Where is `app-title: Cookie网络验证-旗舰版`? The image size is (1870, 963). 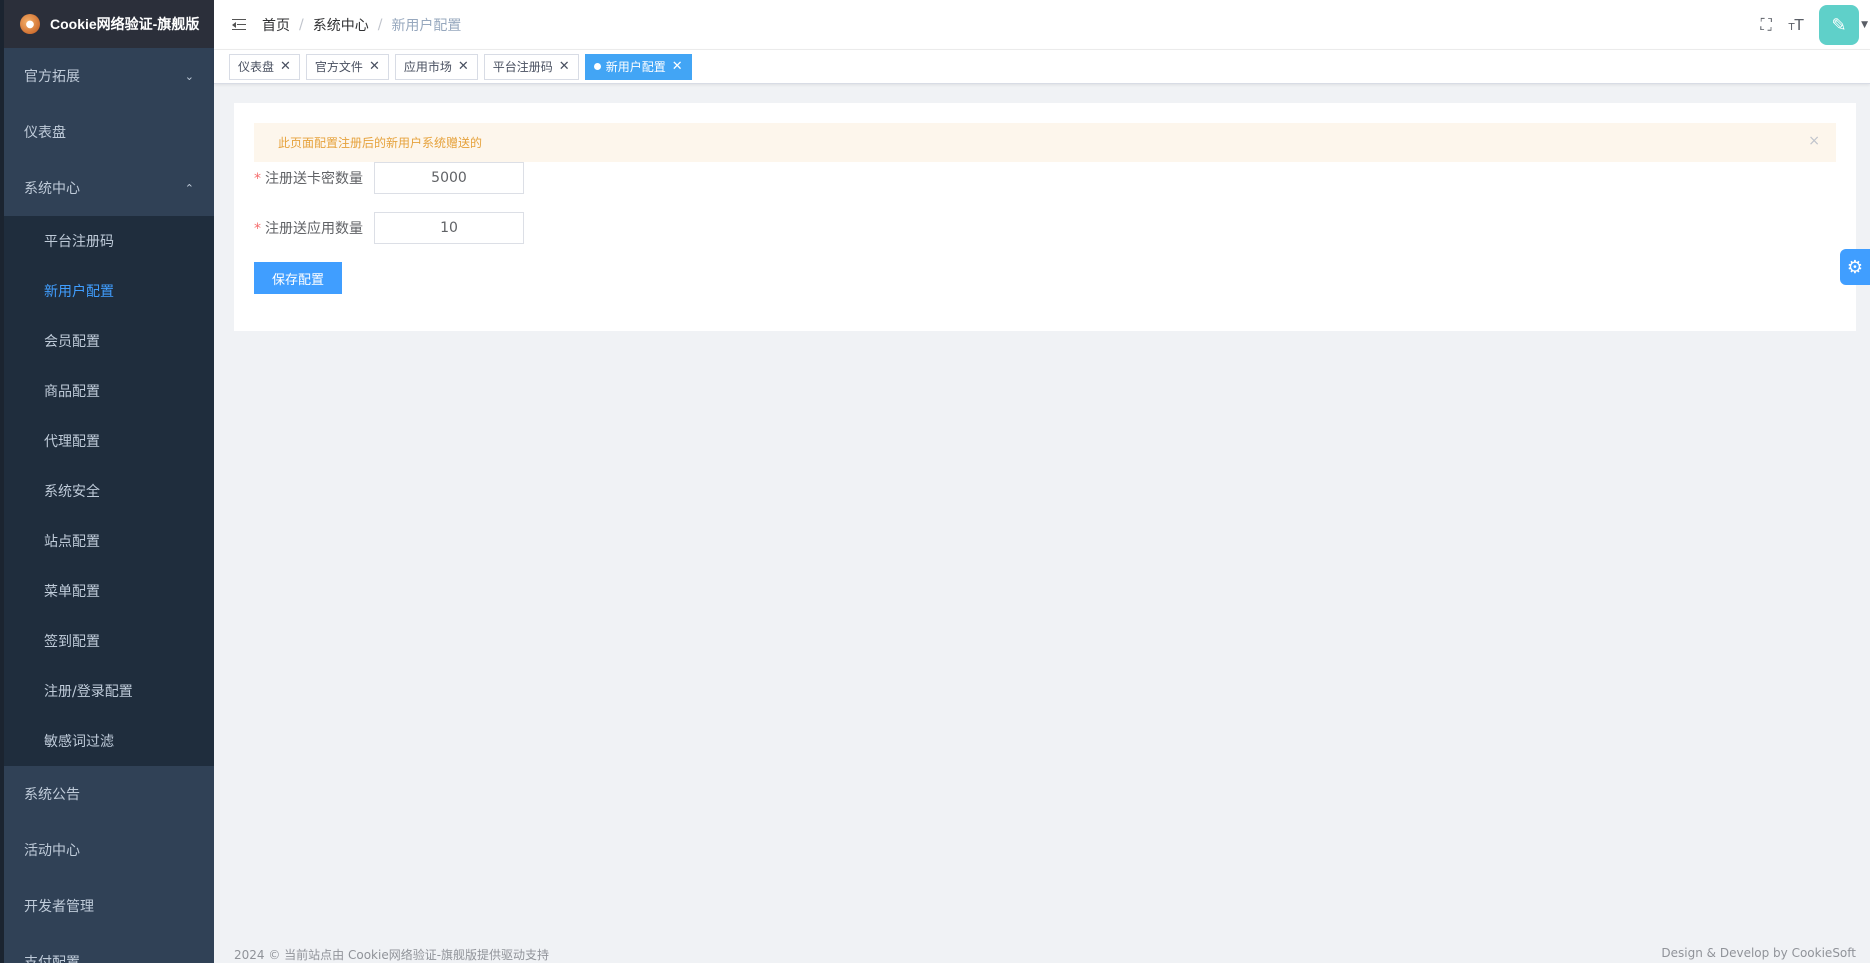
app-title: Cookie网络验证-旗舰版 is located at coordinates (125, 24).